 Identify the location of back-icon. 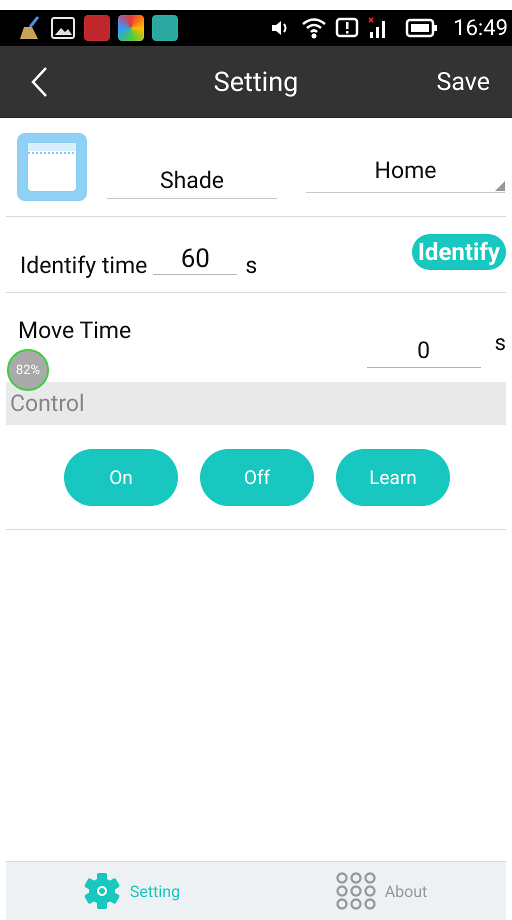
(40, 82).